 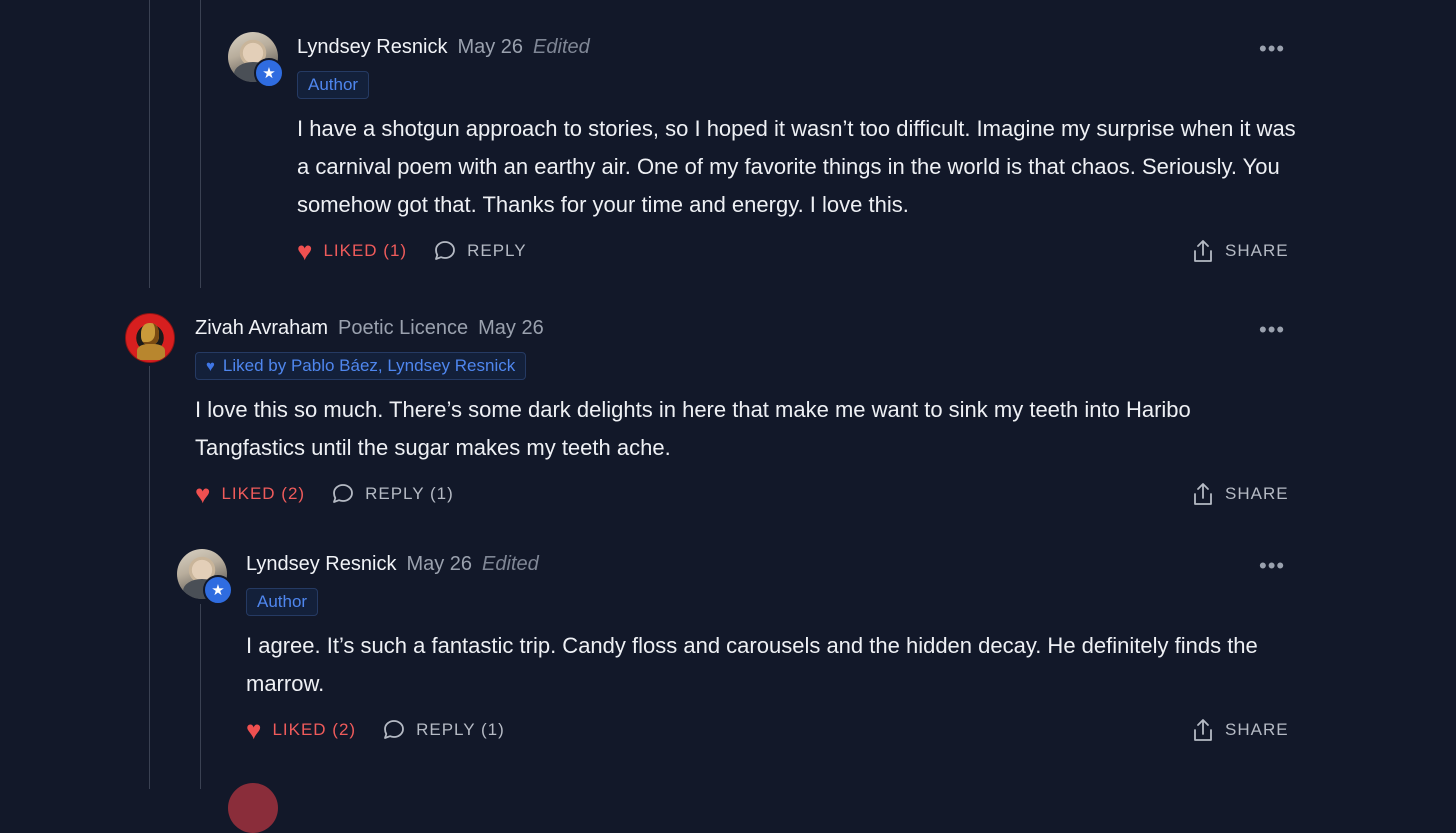 What do you see at coordinates (369, 365) in the screenshot?
I see `liked-by-label: Liked by Pablo Báez, Lyndsey Resnick` at bounding box center [369, 365].